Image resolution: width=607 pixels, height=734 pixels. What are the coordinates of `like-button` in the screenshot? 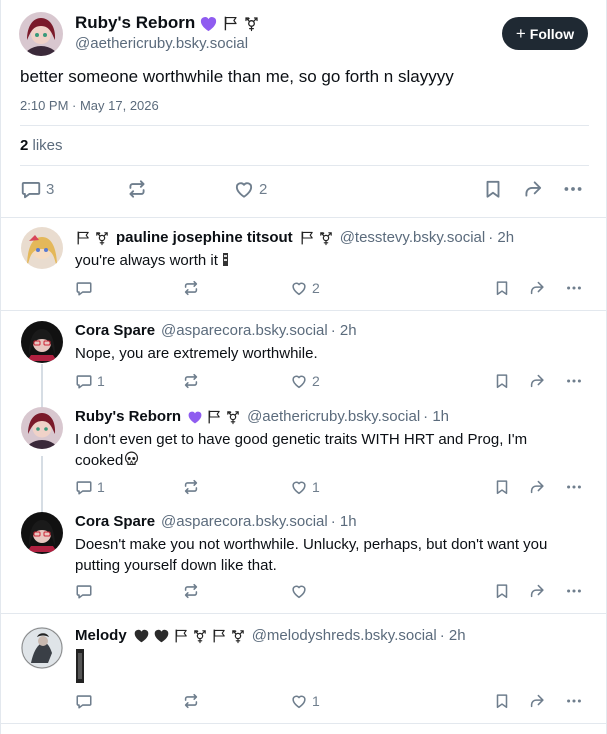 It's located at (301, 591).